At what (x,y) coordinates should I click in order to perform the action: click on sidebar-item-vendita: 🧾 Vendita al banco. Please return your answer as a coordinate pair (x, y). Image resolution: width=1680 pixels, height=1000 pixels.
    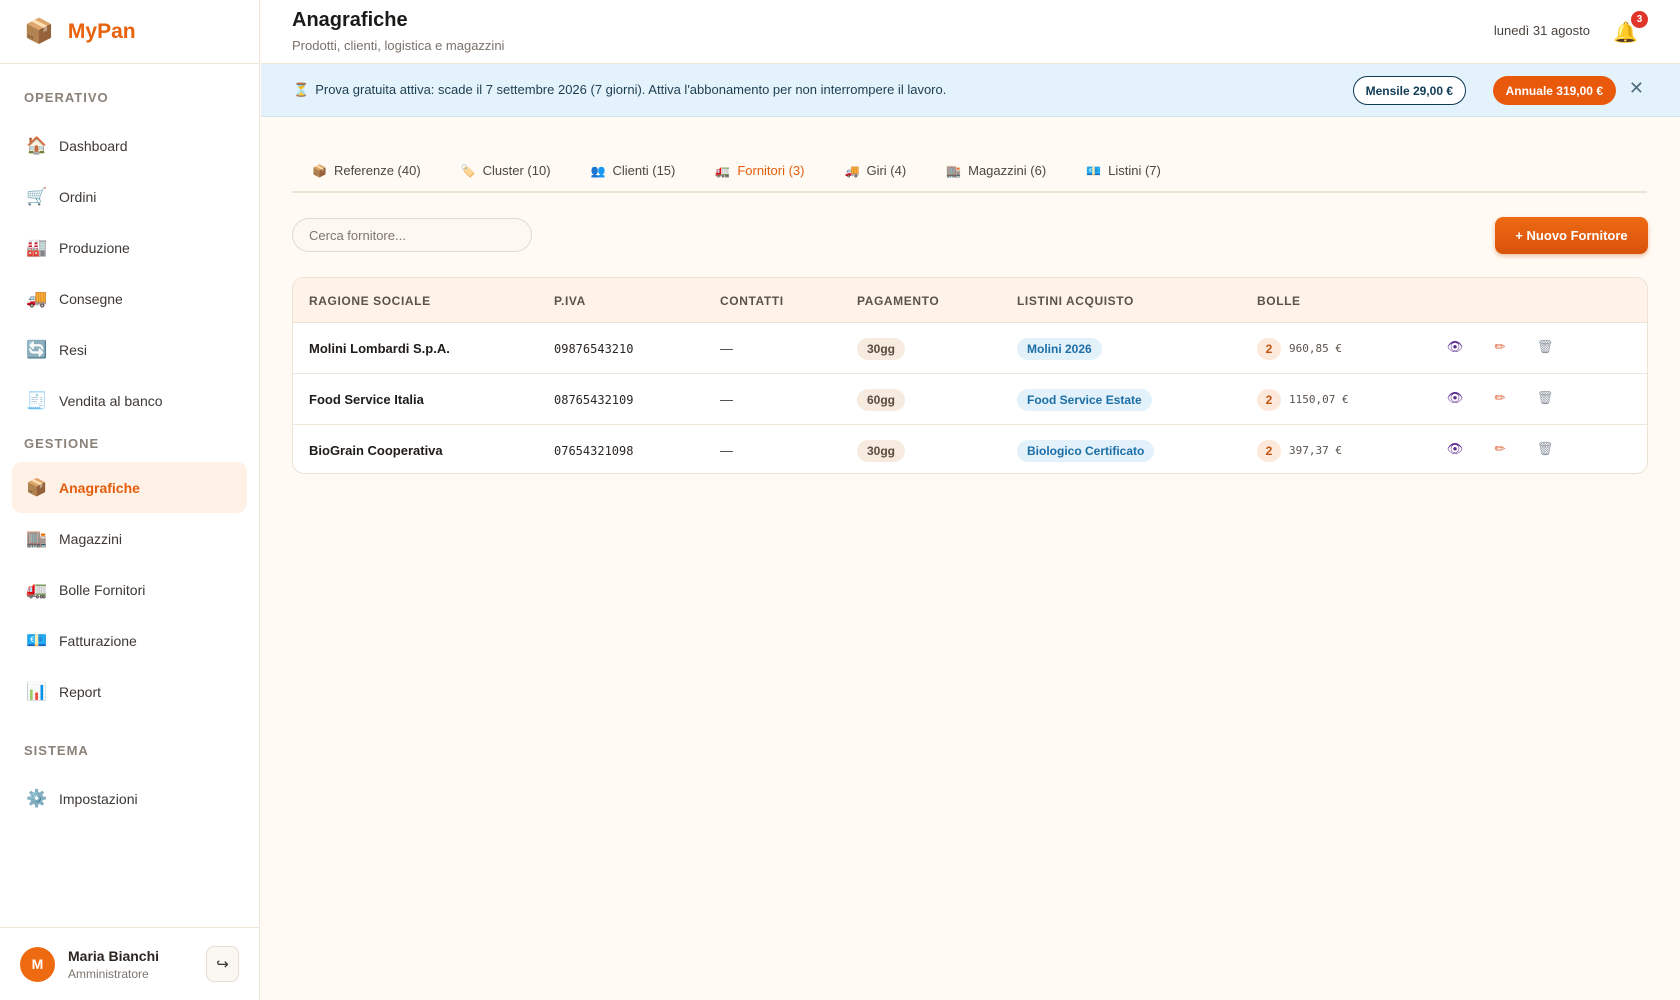
    Looking at the image, I should click on (129, 400).